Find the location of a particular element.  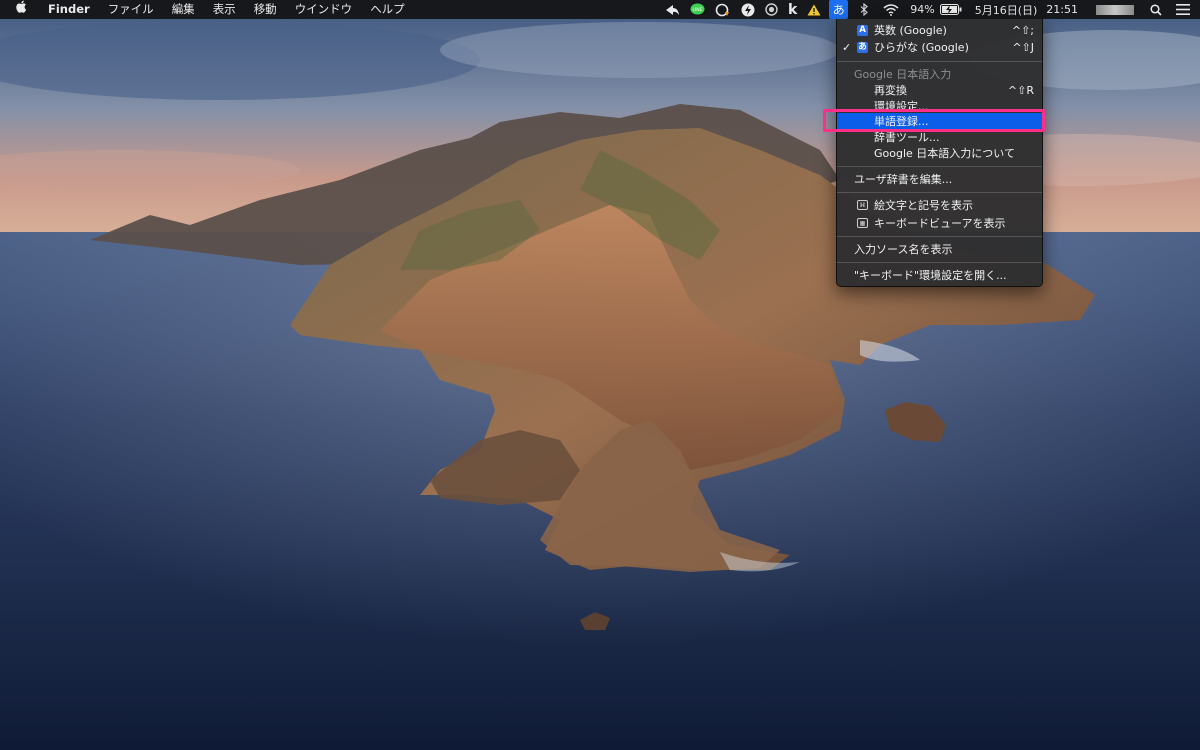

menu-go: 移動 is located at coordinates (265, 9).